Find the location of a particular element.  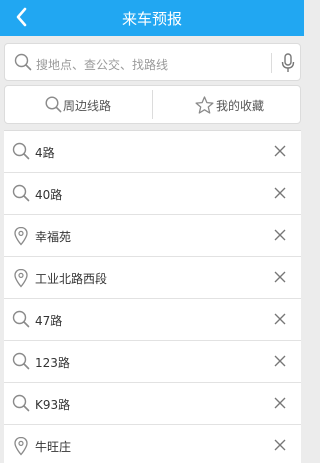

tab-nearby-lines: 周边线路 is located at coordinates (78, 104).